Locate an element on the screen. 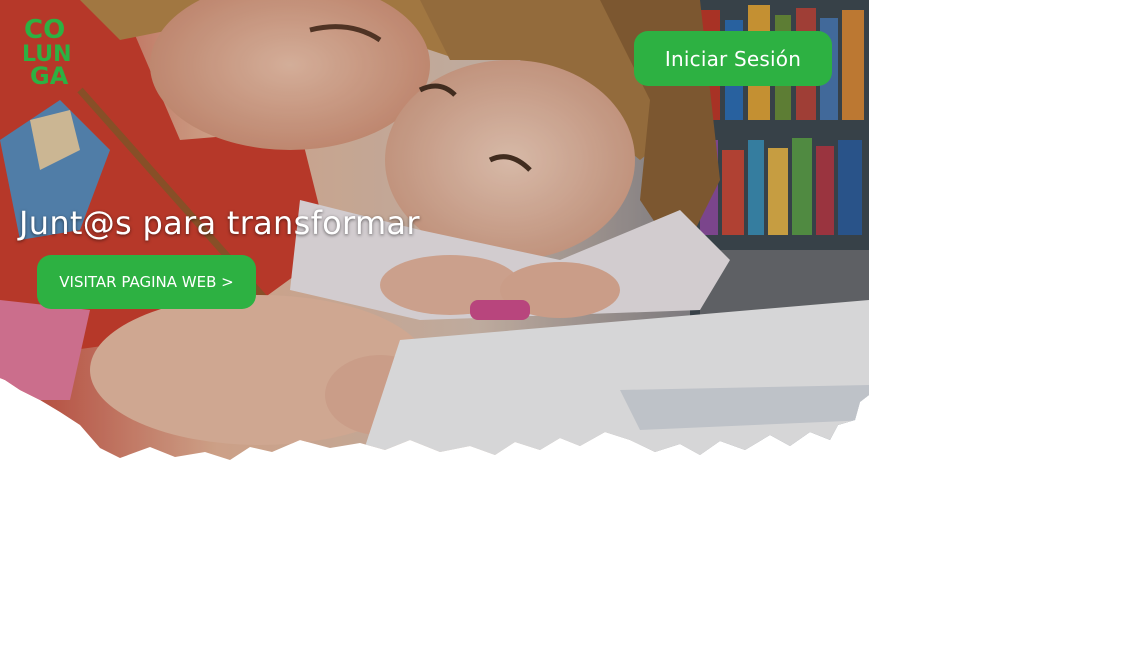 The image size is (1125, 662). coluga-logo: CO LUN GA is located at coordinates (56, 52).